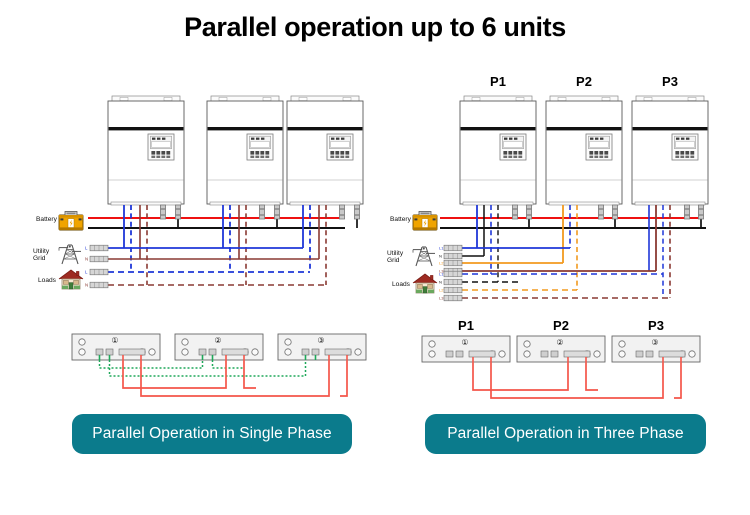 This screenshot has height=515, width=750. Describe the element at coordinates (47, 280) in the screenshot. I see `label-loads-left: Loads` at that location.